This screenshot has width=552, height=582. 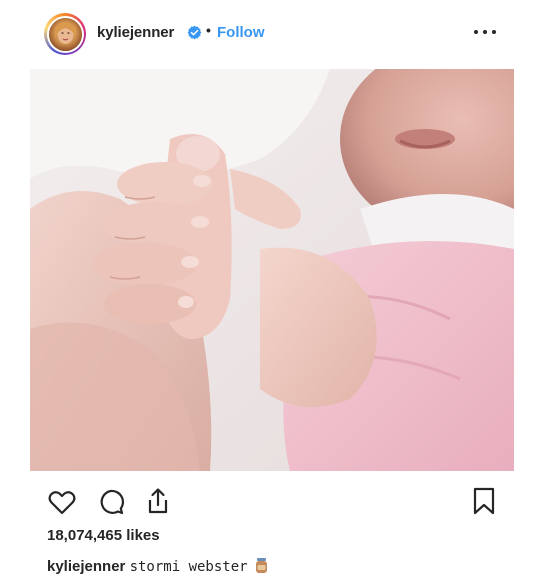 I want to click on avatar, so click(x=65, y=34).